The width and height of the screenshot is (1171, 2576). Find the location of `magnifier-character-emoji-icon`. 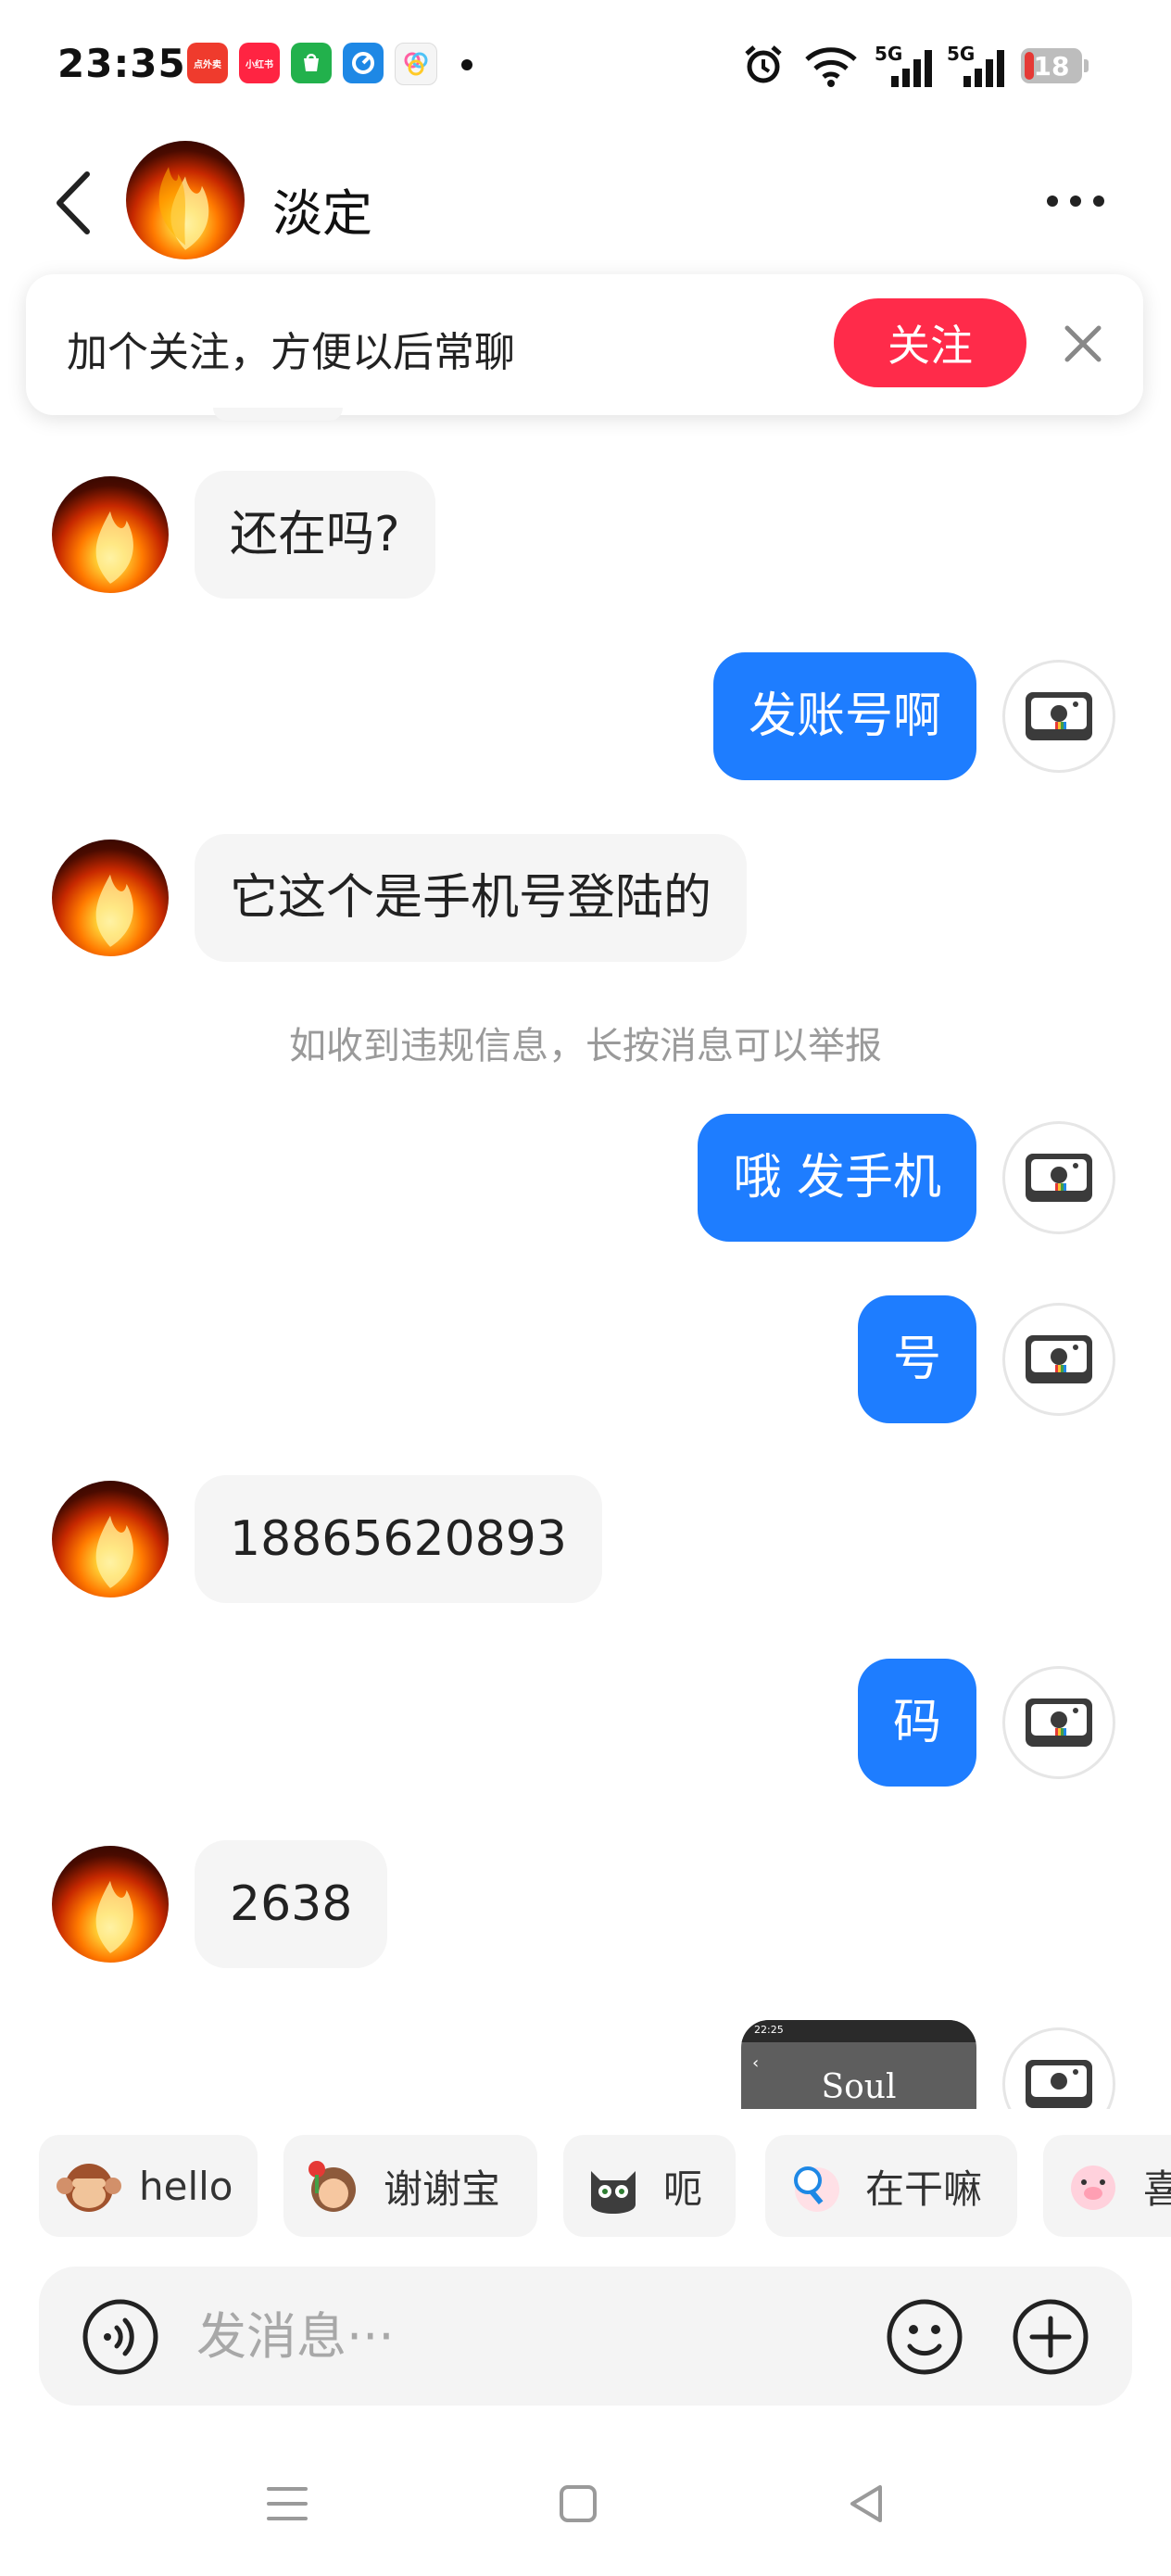

magnifier-character-emoji-icon is located at coordinates (817, 2189).